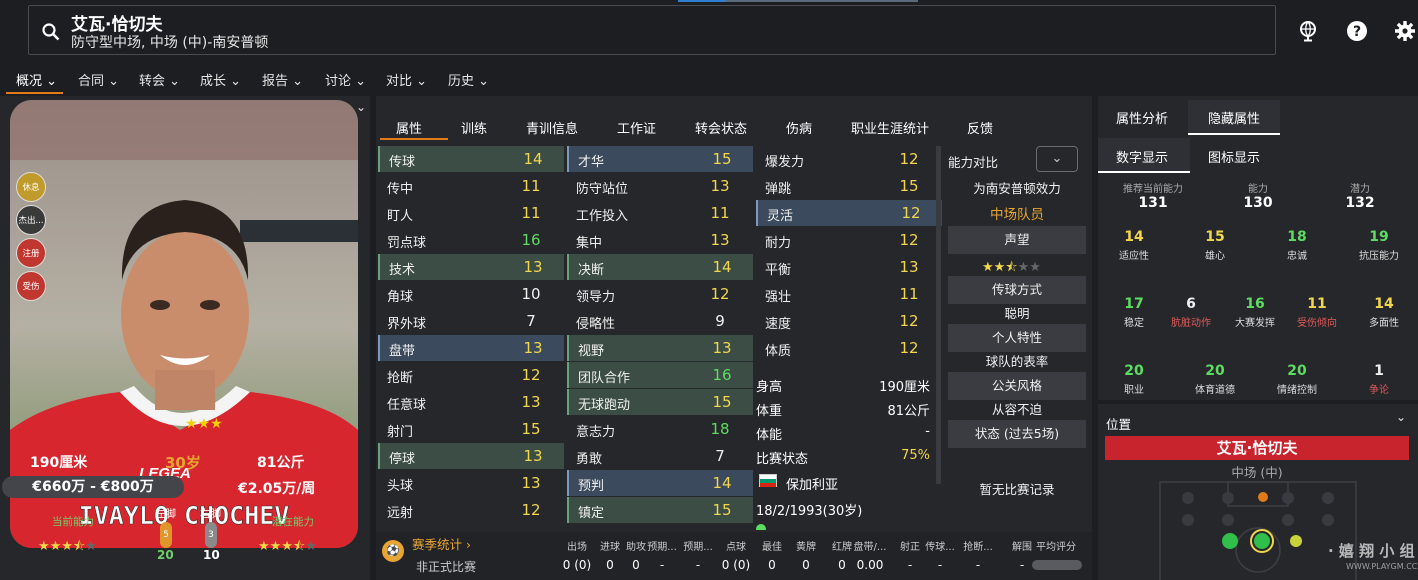  Describe the element at coordinates (1057, 159) in the screenshot. I see `ability-compare-dropdown: ⌄` at that location.